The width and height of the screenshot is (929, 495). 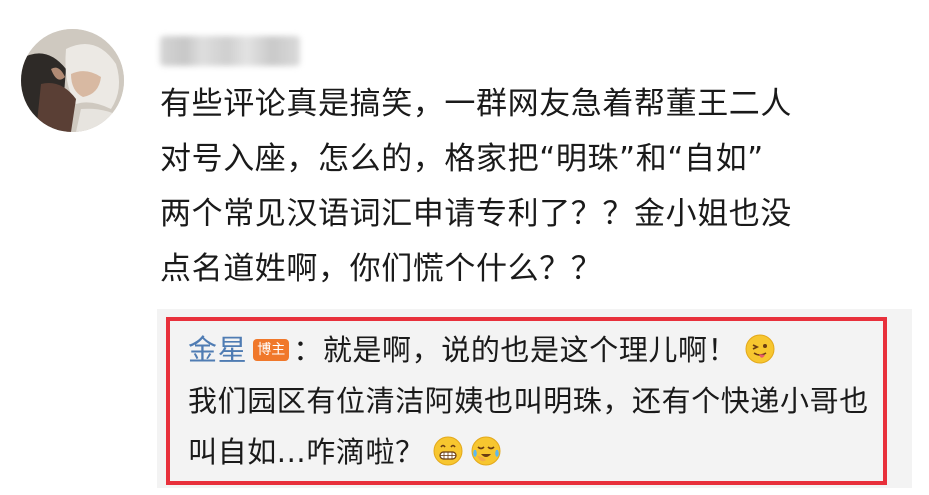 I want to click on reply-author-link: 金星, so click(x=217, y=350).